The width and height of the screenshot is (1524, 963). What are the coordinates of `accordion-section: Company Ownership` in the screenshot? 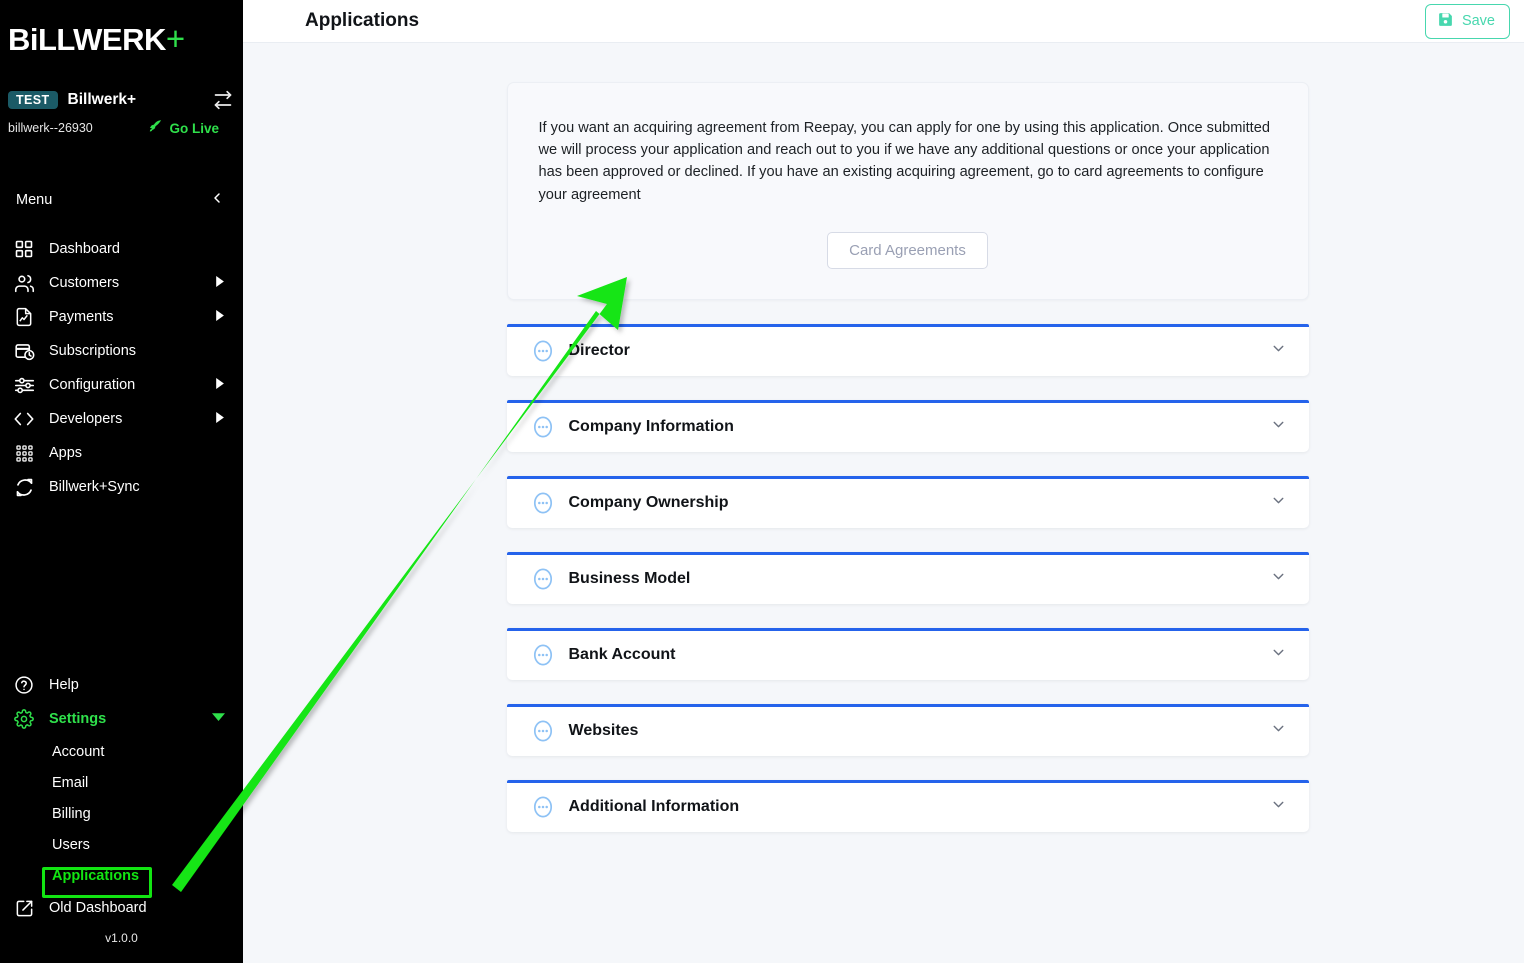 It's located at (907, 501).